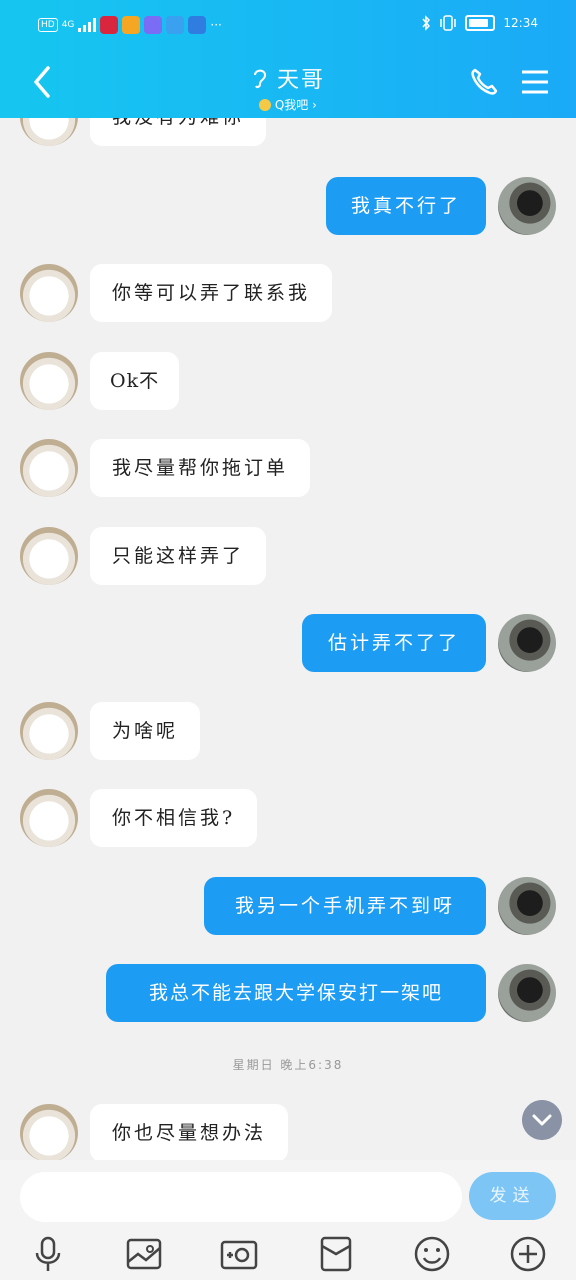  Describe the element at coordinates (197, 25) in the screenshot. I see `navigation-icon` at that location.